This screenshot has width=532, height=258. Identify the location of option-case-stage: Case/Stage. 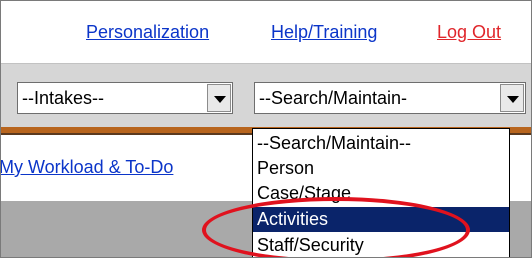
(381, 193).